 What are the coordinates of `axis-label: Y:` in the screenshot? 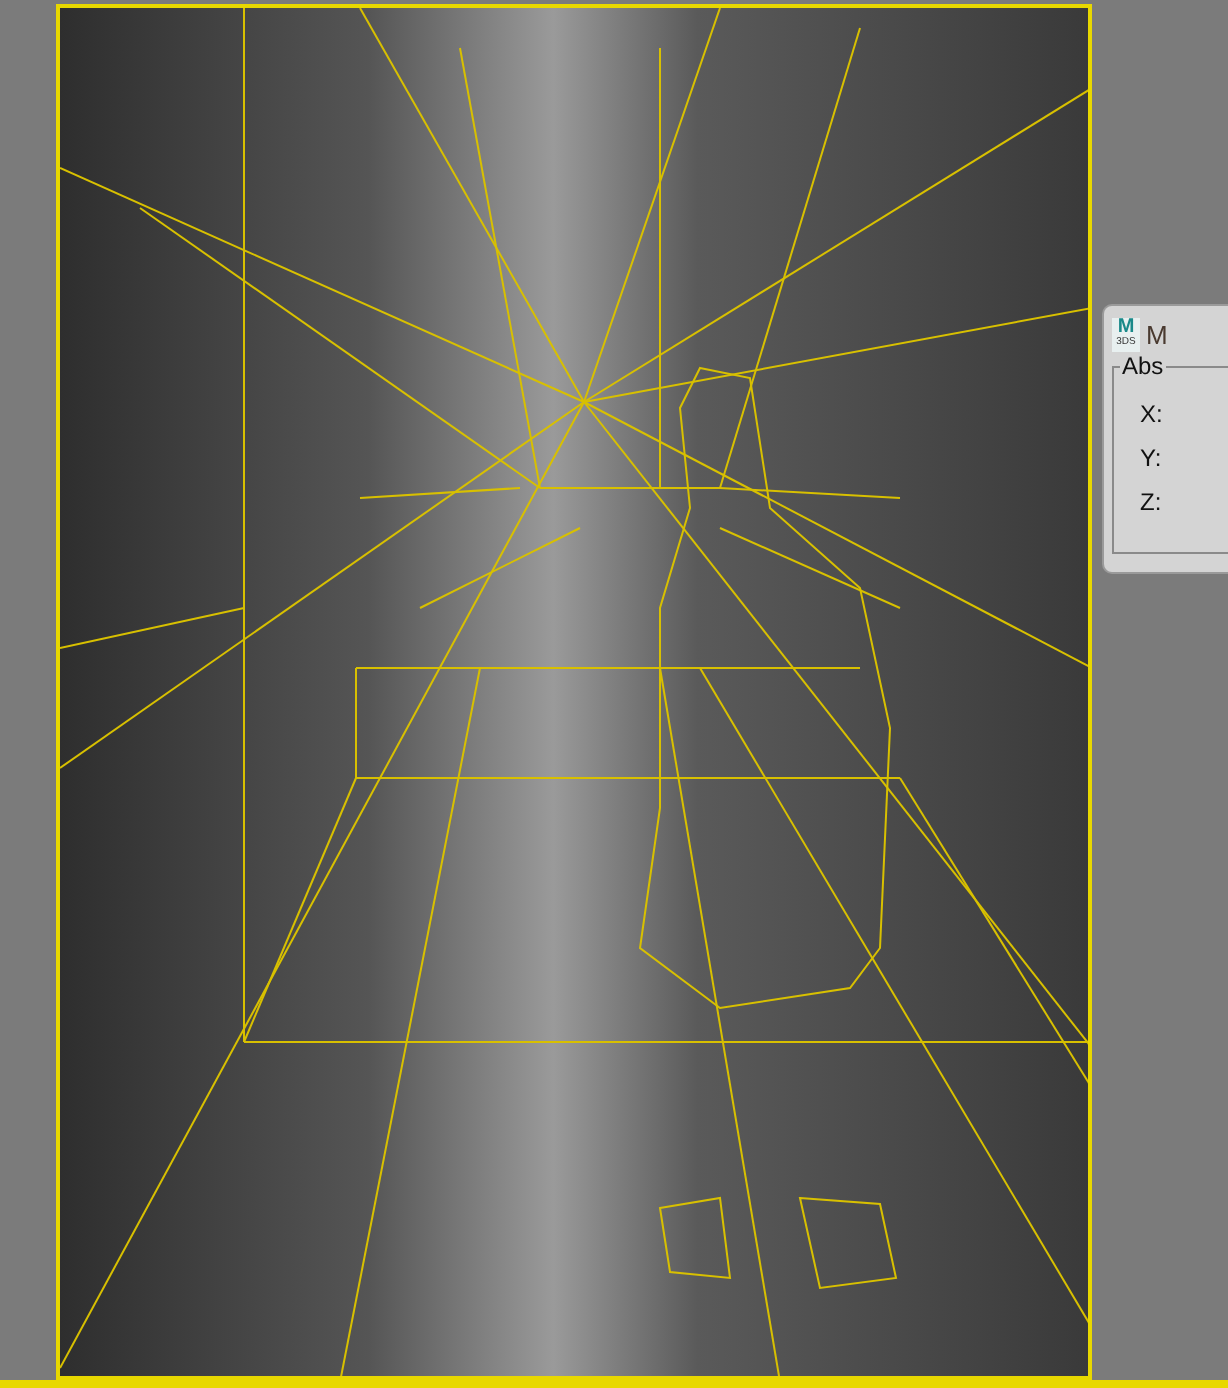 It's located at (1152, 459).